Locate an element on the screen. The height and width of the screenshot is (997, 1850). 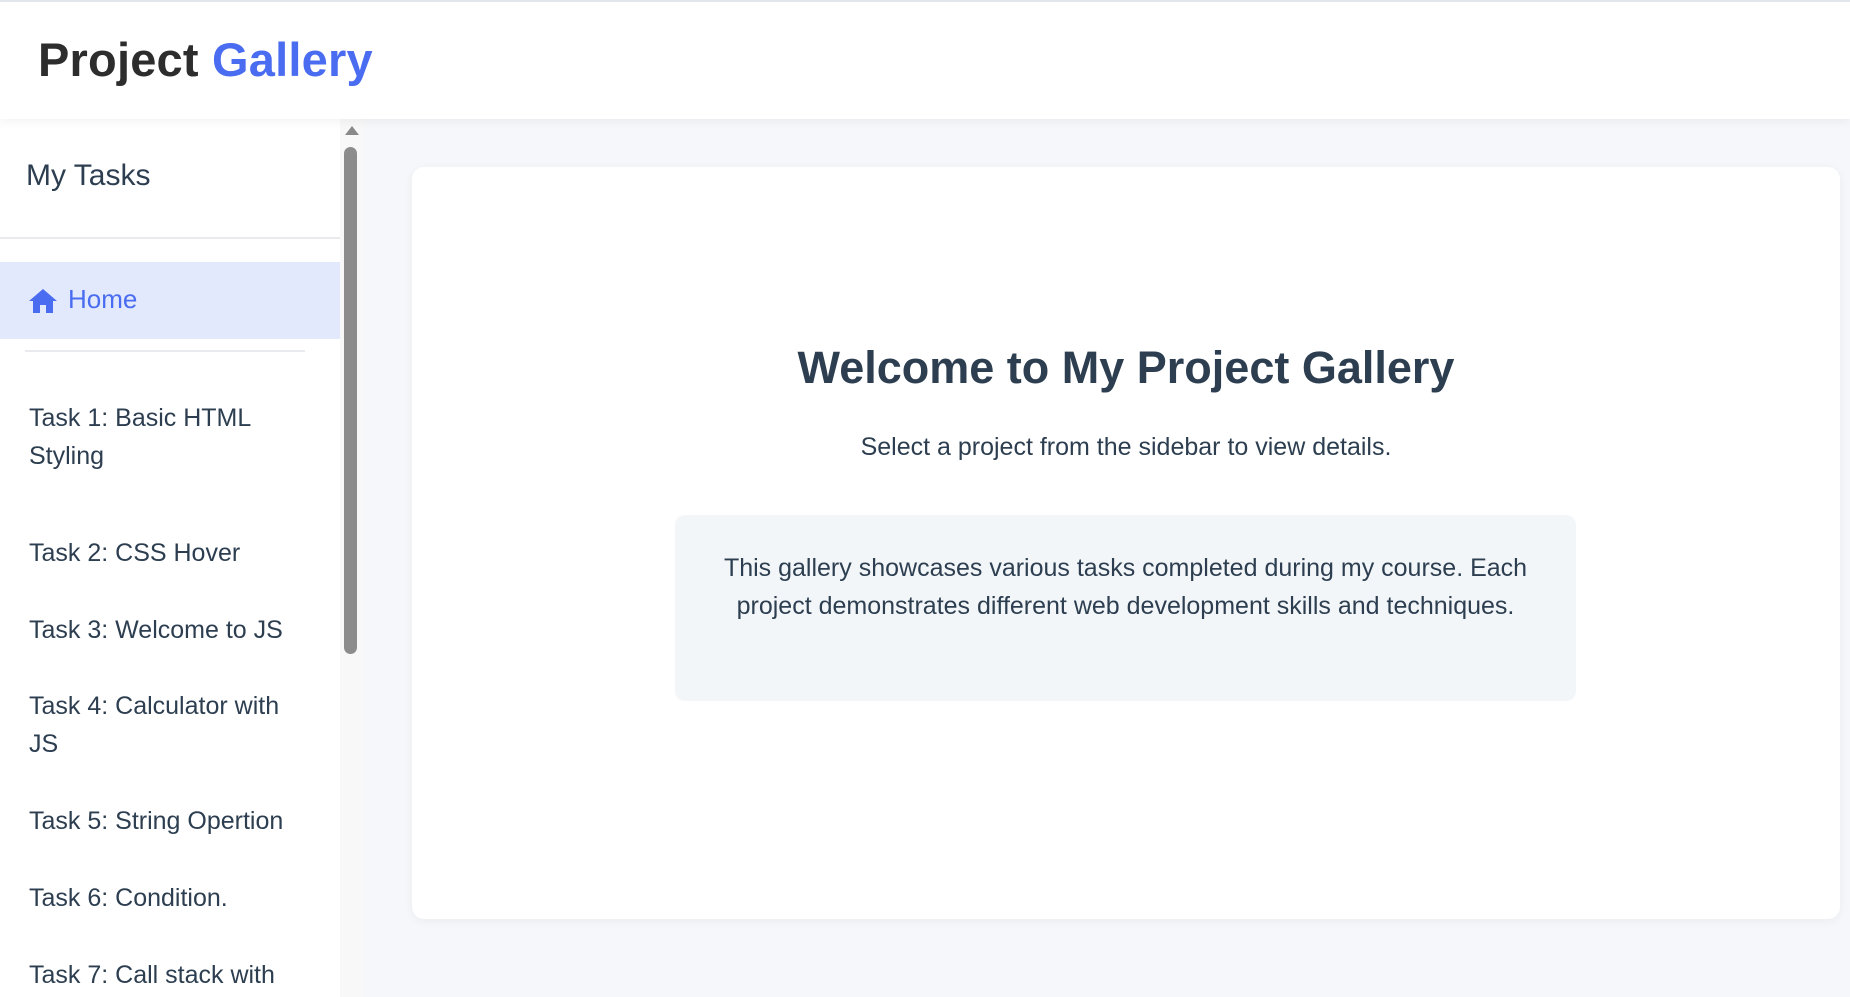
sidebar-item-task-7: Task 7: Call stack with array. is located at coordinates (171, 976).